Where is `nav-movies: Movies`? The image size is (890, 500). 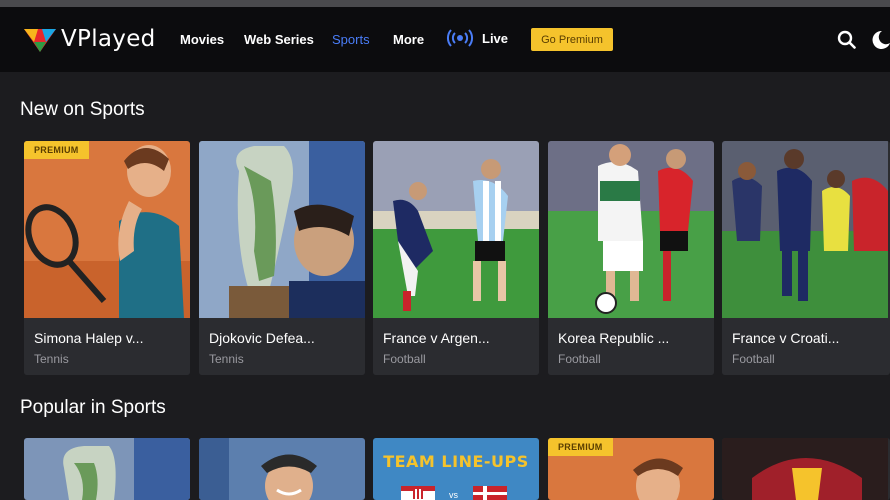
nav-movies: Movies is located at coordinates (202, 39).